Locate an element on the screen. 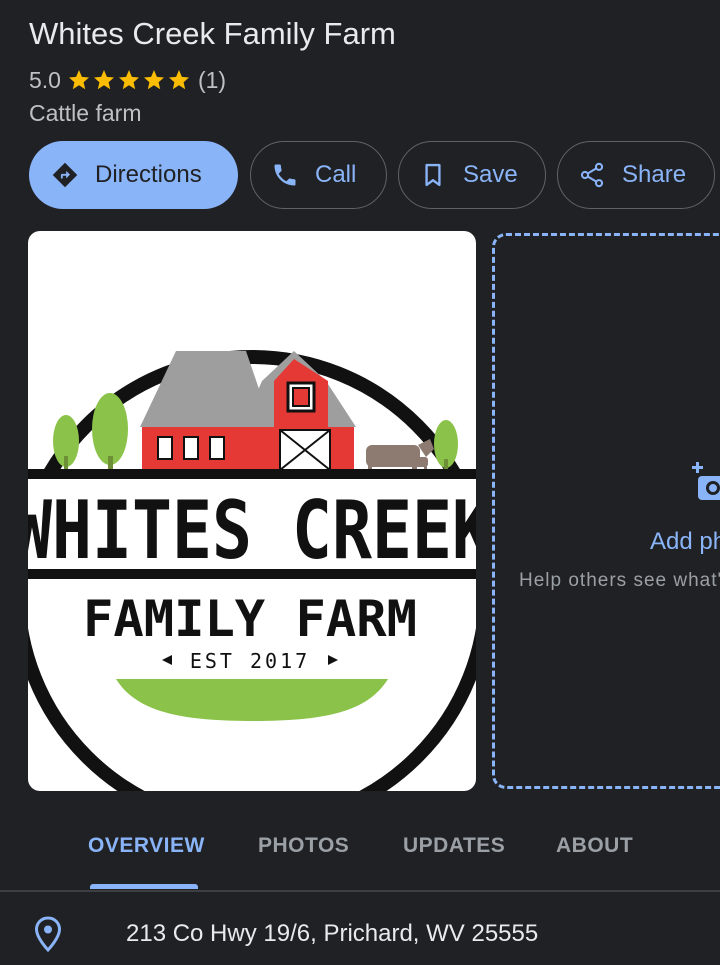  tab-about: ABOUT is located at coordinates (594, 846).